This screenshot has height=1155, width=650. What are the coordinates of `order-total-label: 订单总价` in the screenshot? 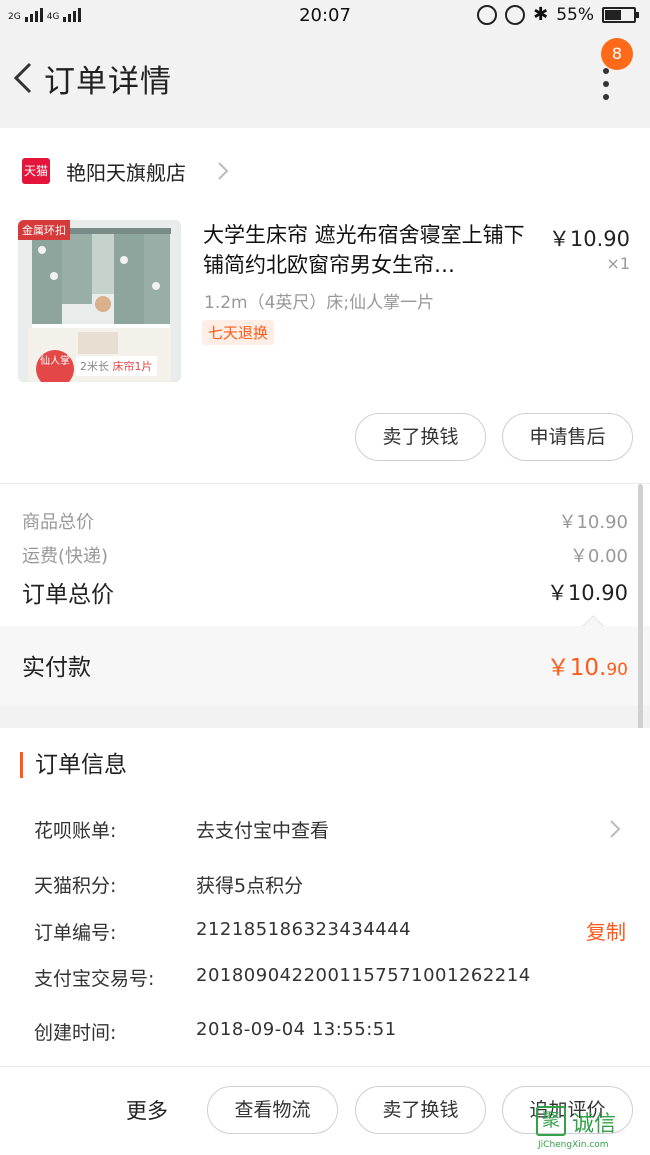 It's located at (68, 595).